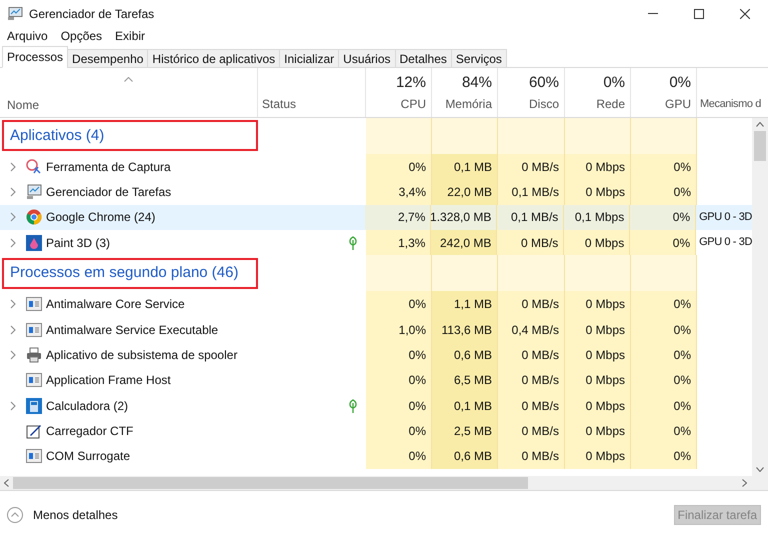 This screenshot has width=768, height=538. What do you see at coordinates (130, 136) in the screenshot?
I see `group-heading: Aplicativos (4)` at bounding box center [130, 136].